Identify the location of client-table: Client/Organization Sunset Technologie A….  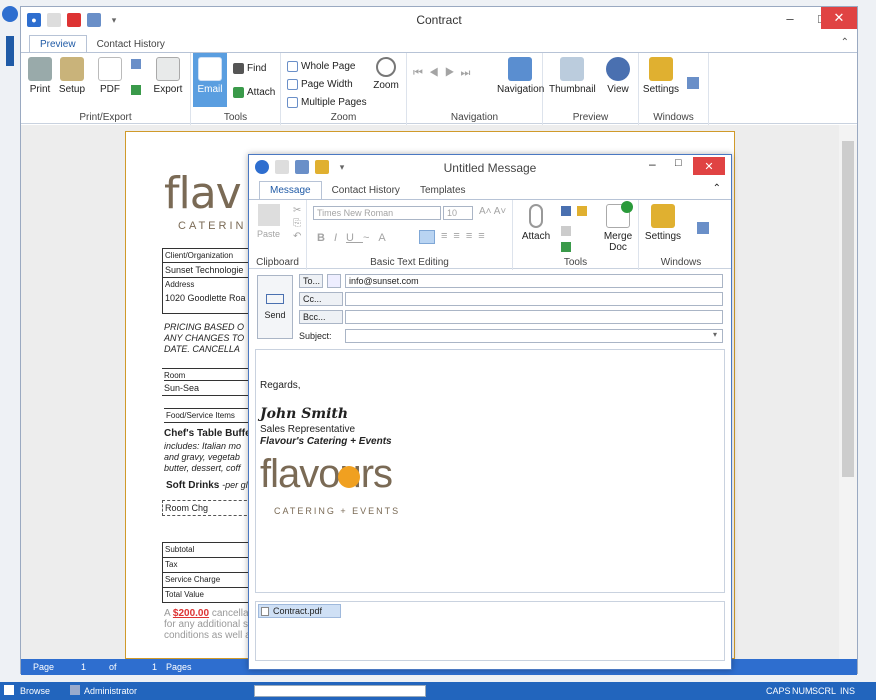
(206, 281).